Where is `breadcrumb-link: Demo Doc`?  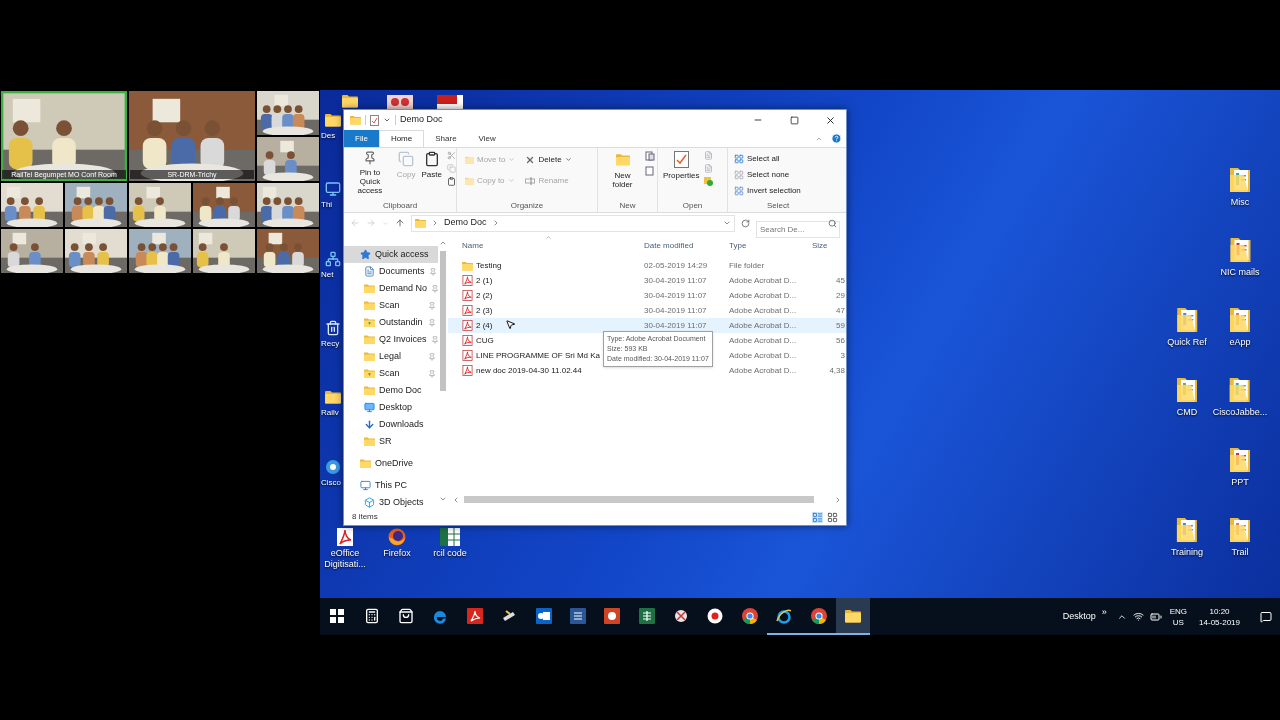 breadcrumb-link: Demo Doc is located at coordinates (465, 223).